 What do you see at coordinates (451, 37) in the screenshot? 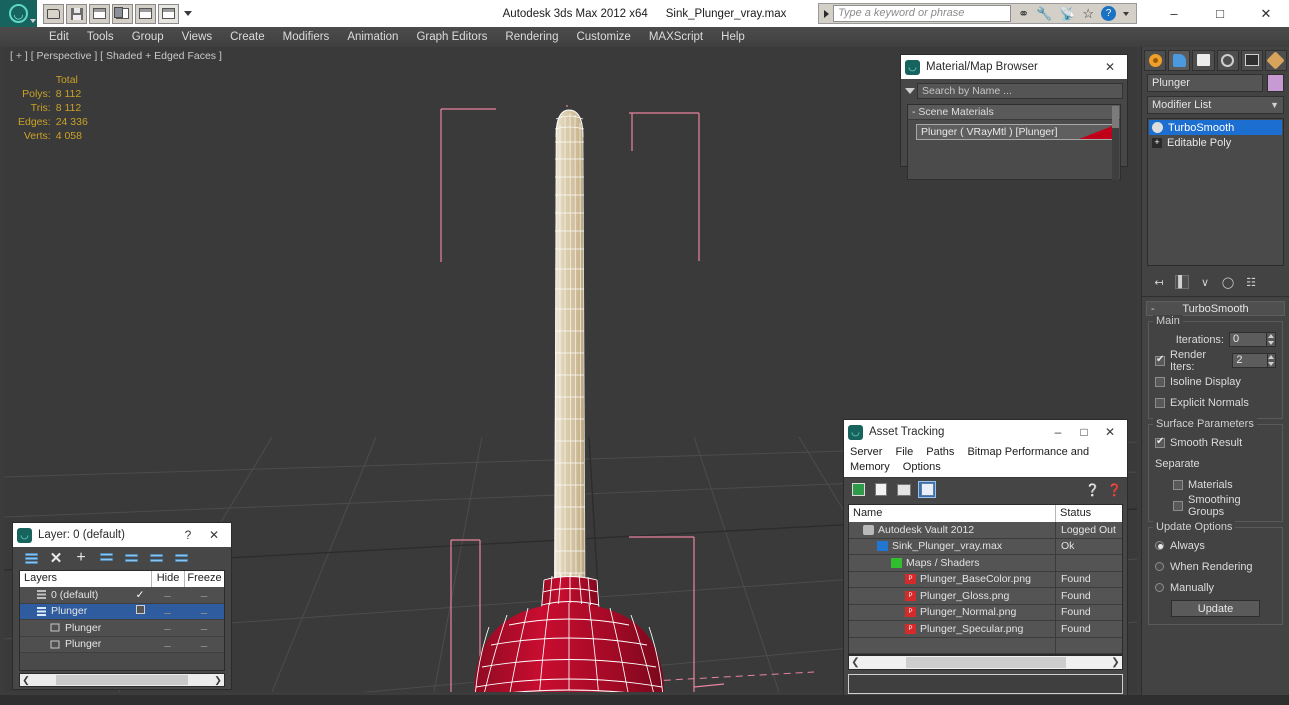
I see `menu-item-graph-editors: Graph Editors` at bounding box center [451, 37].